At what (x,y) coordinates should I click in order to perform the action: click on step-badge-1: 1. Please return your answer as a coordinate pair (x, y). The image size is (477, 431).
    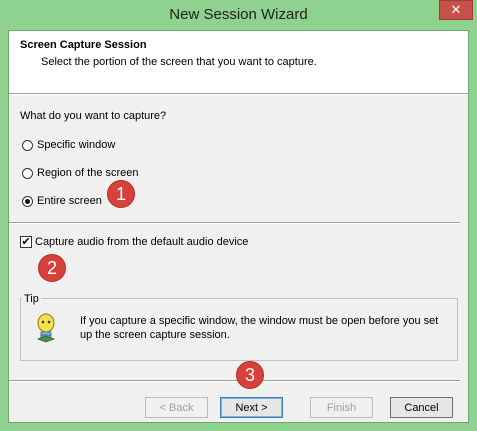
    Looking at the image, I should click on (121, 194).